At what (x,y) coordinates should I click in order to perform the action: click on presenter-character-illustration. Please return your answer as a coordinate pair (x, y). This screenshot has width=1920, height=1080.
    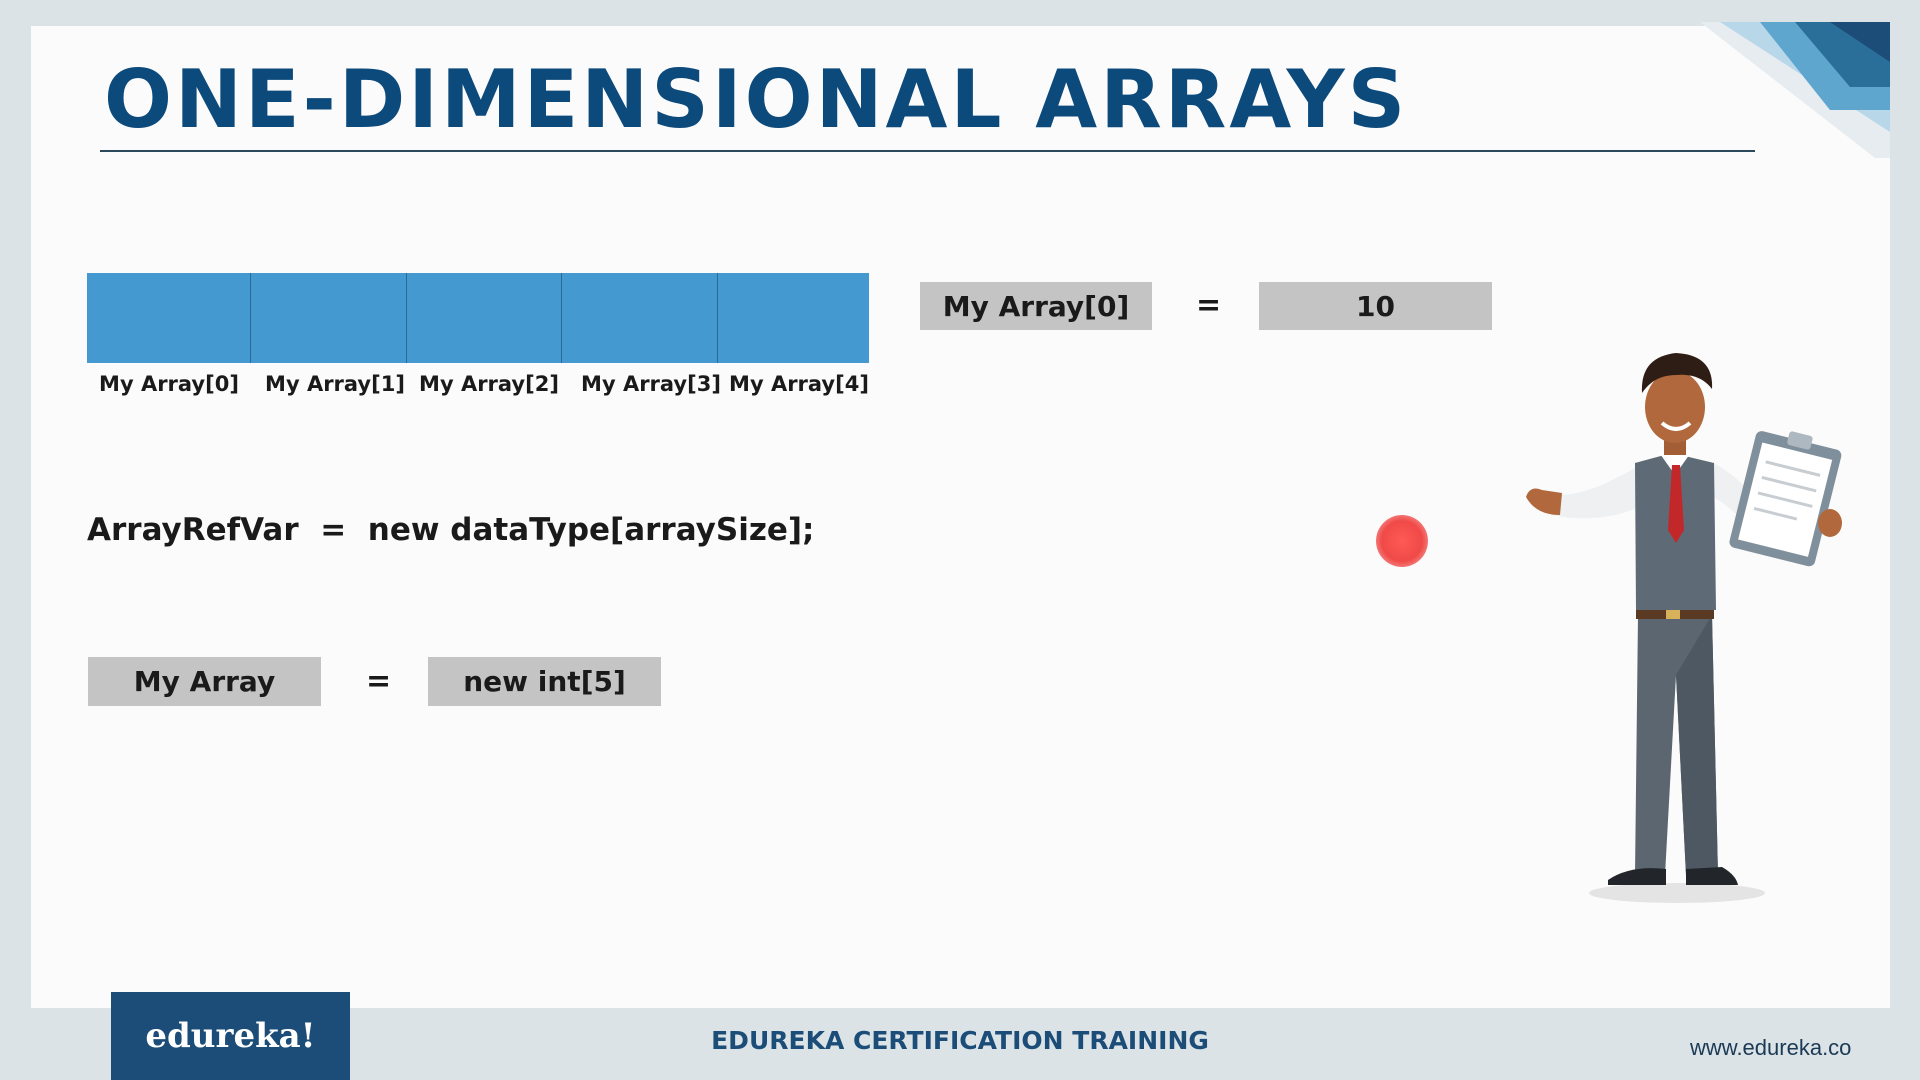
    Looking at the image, I should click on (1684, 628).